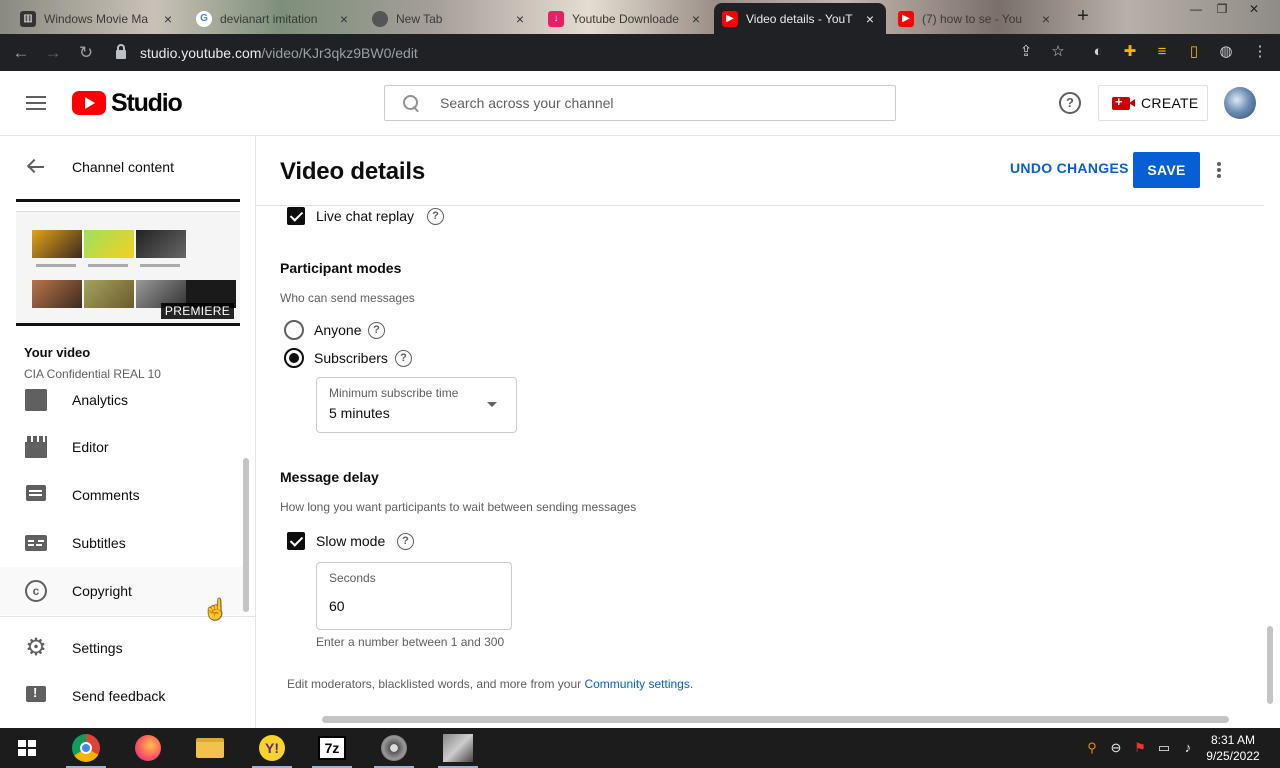 Image resolution: width=1280 pixels, height=768 pixels. What do you see at coordinates (1070, 103) in the screenshot?
I see `help-icon: ?` at bounding box center [1070, 103].